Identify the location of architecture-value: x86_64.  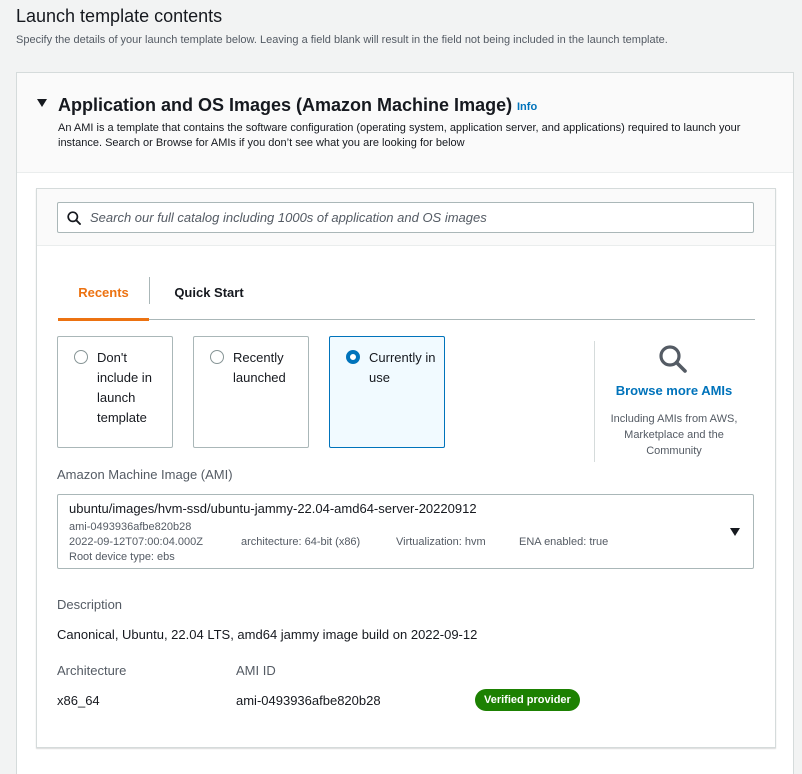
(78, 700).